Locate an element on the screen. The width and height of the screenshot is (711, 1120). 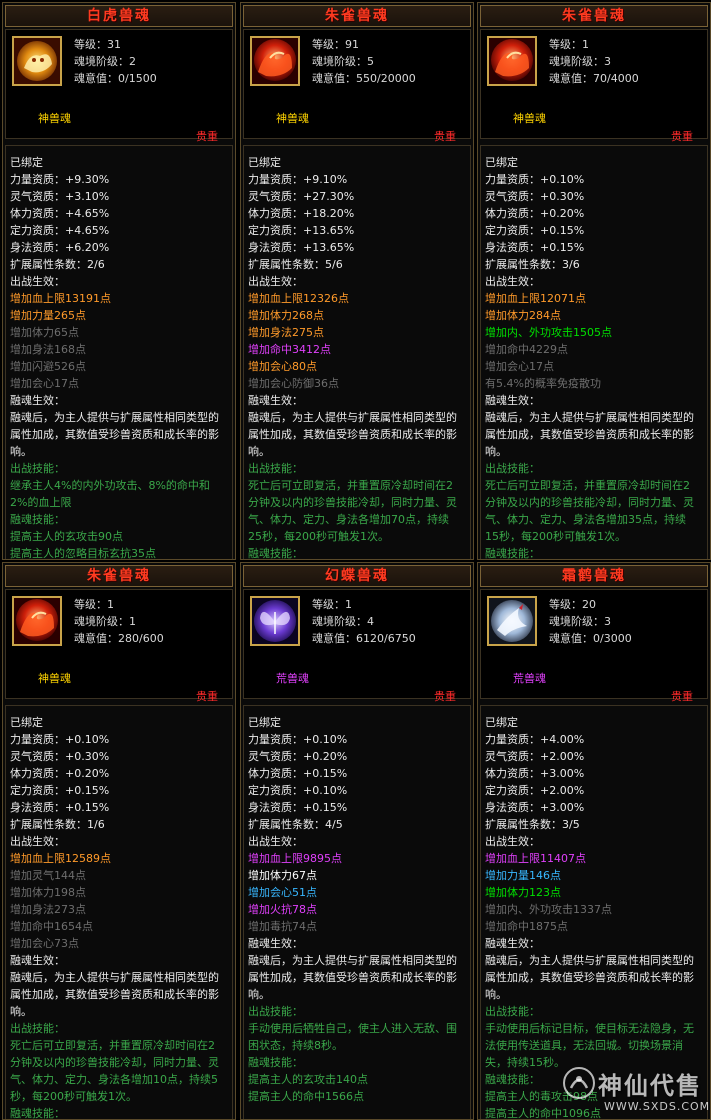
attribute-line: 灵气资质：+0.30% is located at coordinates (60, 756).